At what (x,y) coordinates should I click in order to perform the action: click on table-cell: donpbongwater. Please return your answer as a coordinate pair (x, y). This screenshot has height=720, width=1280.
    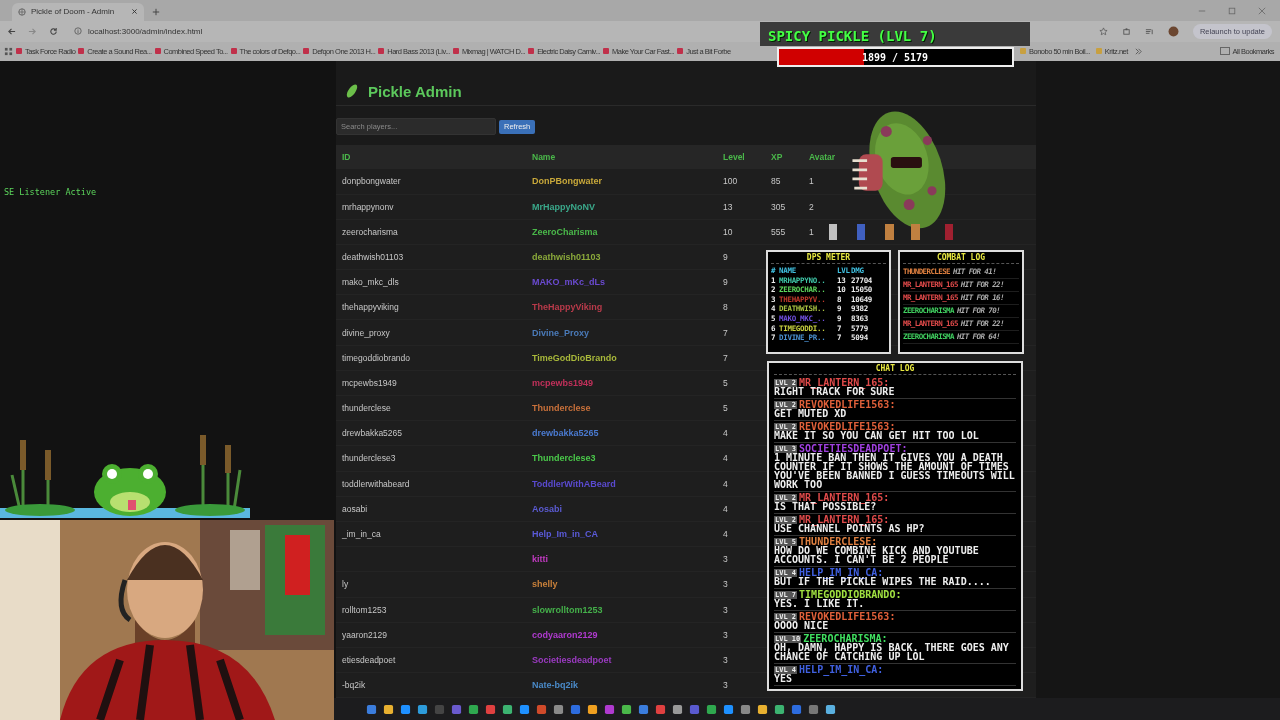
    Looking at the image, I should click on (371, 181).